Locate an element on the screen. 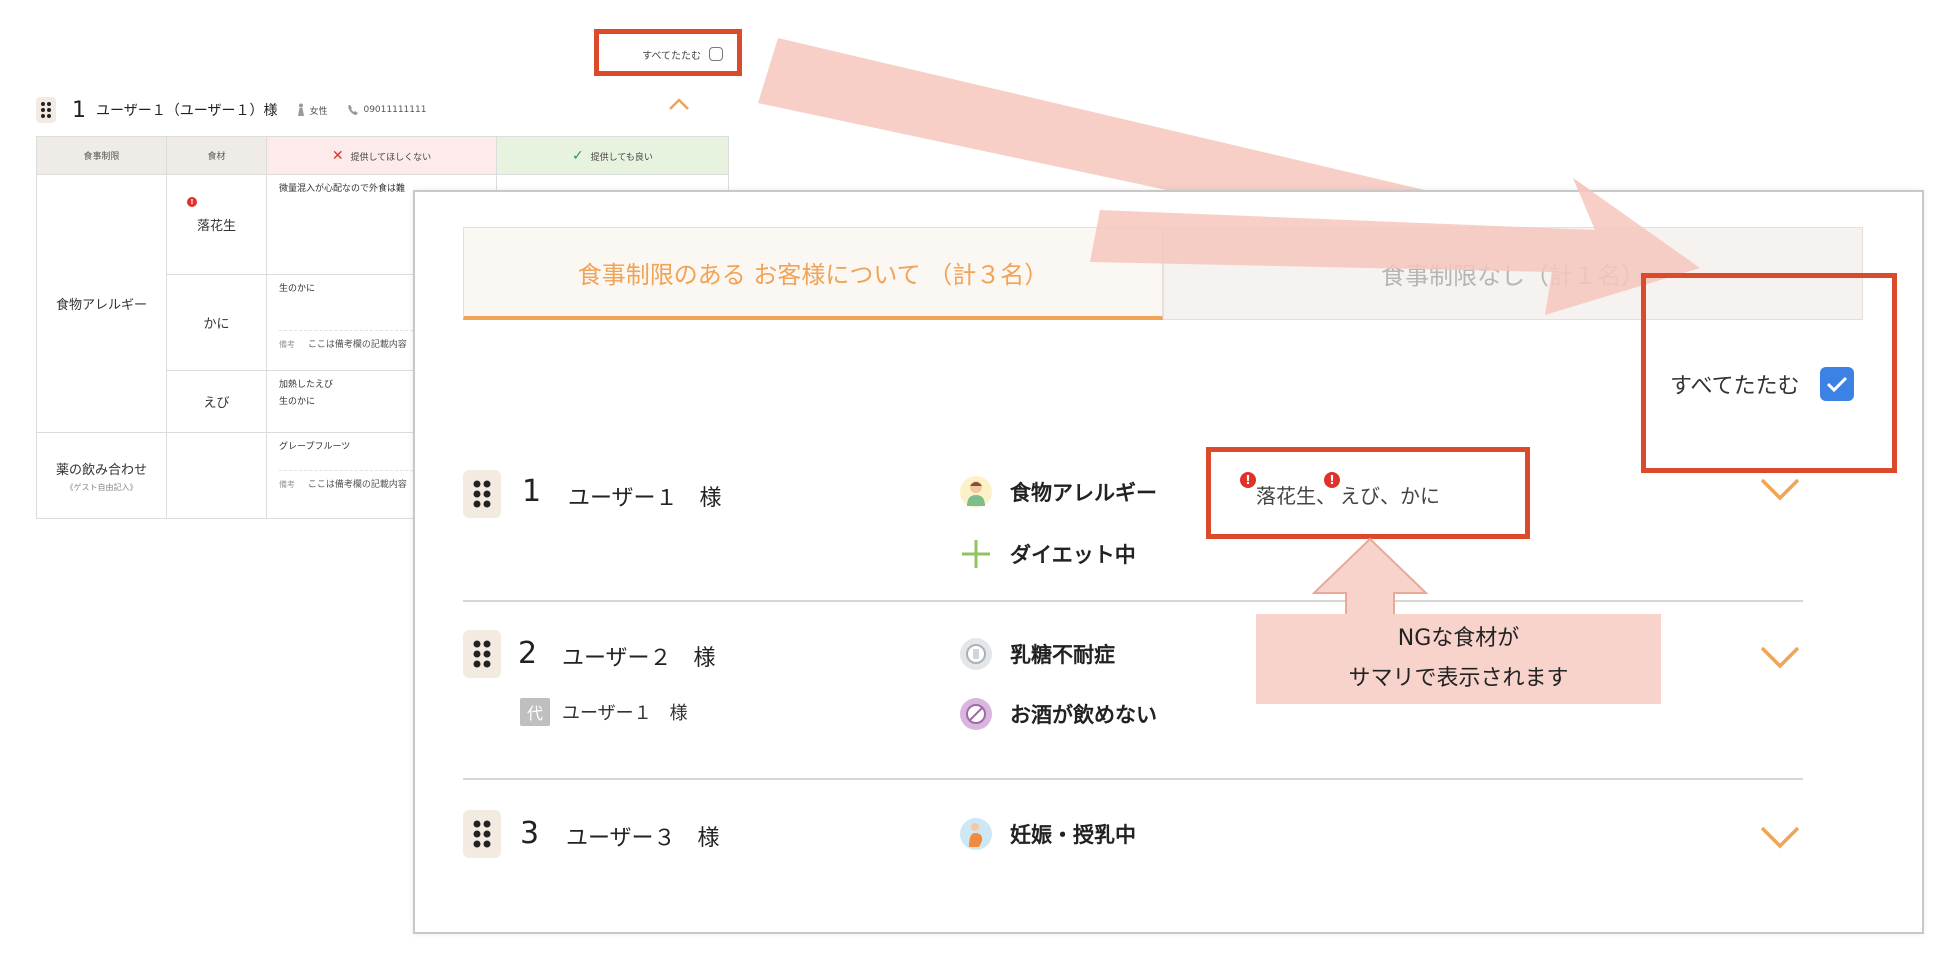  row1-number: 1 is located at coordinates (532, 491).